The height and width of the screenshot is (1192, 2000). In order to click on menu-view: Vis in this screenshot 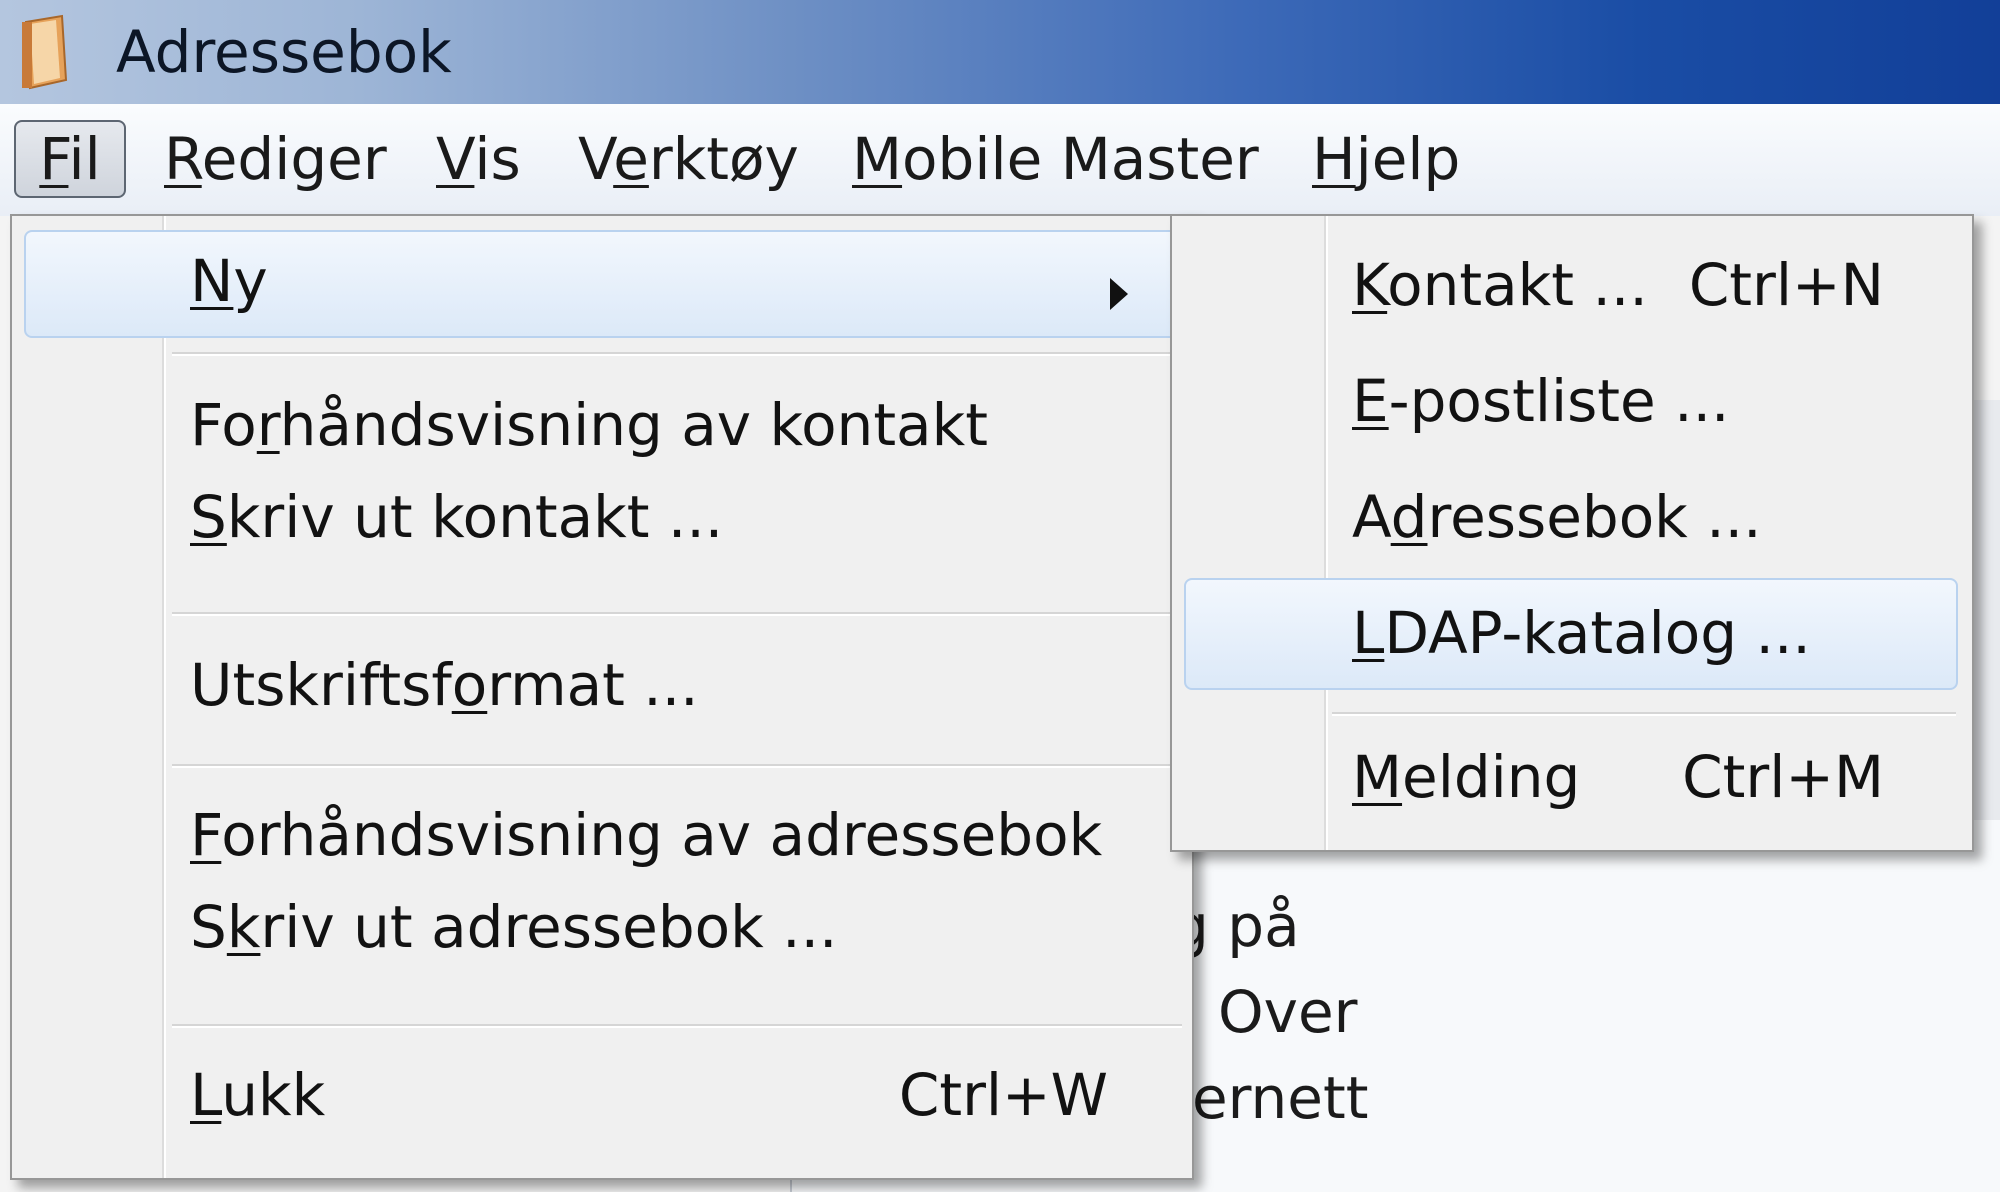, I will do `click(478, 159)`.